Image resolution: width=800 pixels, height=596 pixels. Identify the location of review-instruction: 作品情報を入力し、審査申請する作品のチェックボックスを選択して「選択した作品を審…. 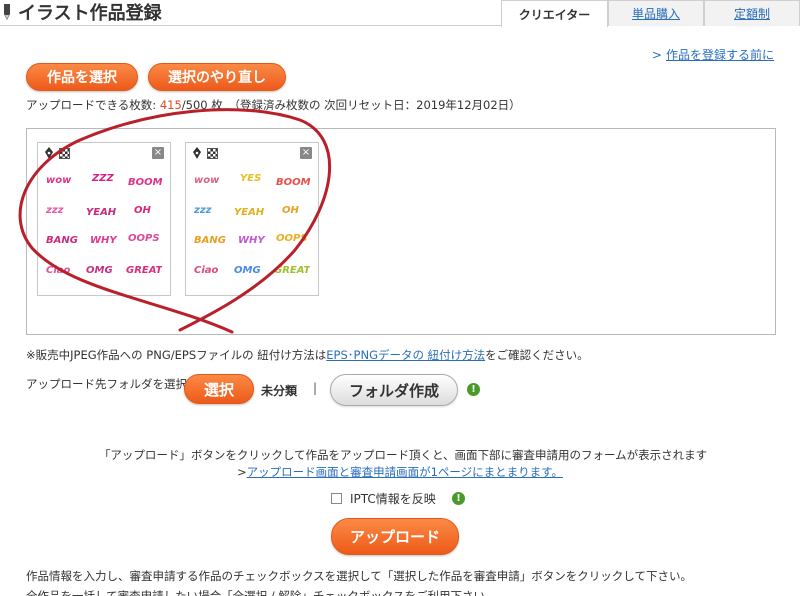
(359, 576).